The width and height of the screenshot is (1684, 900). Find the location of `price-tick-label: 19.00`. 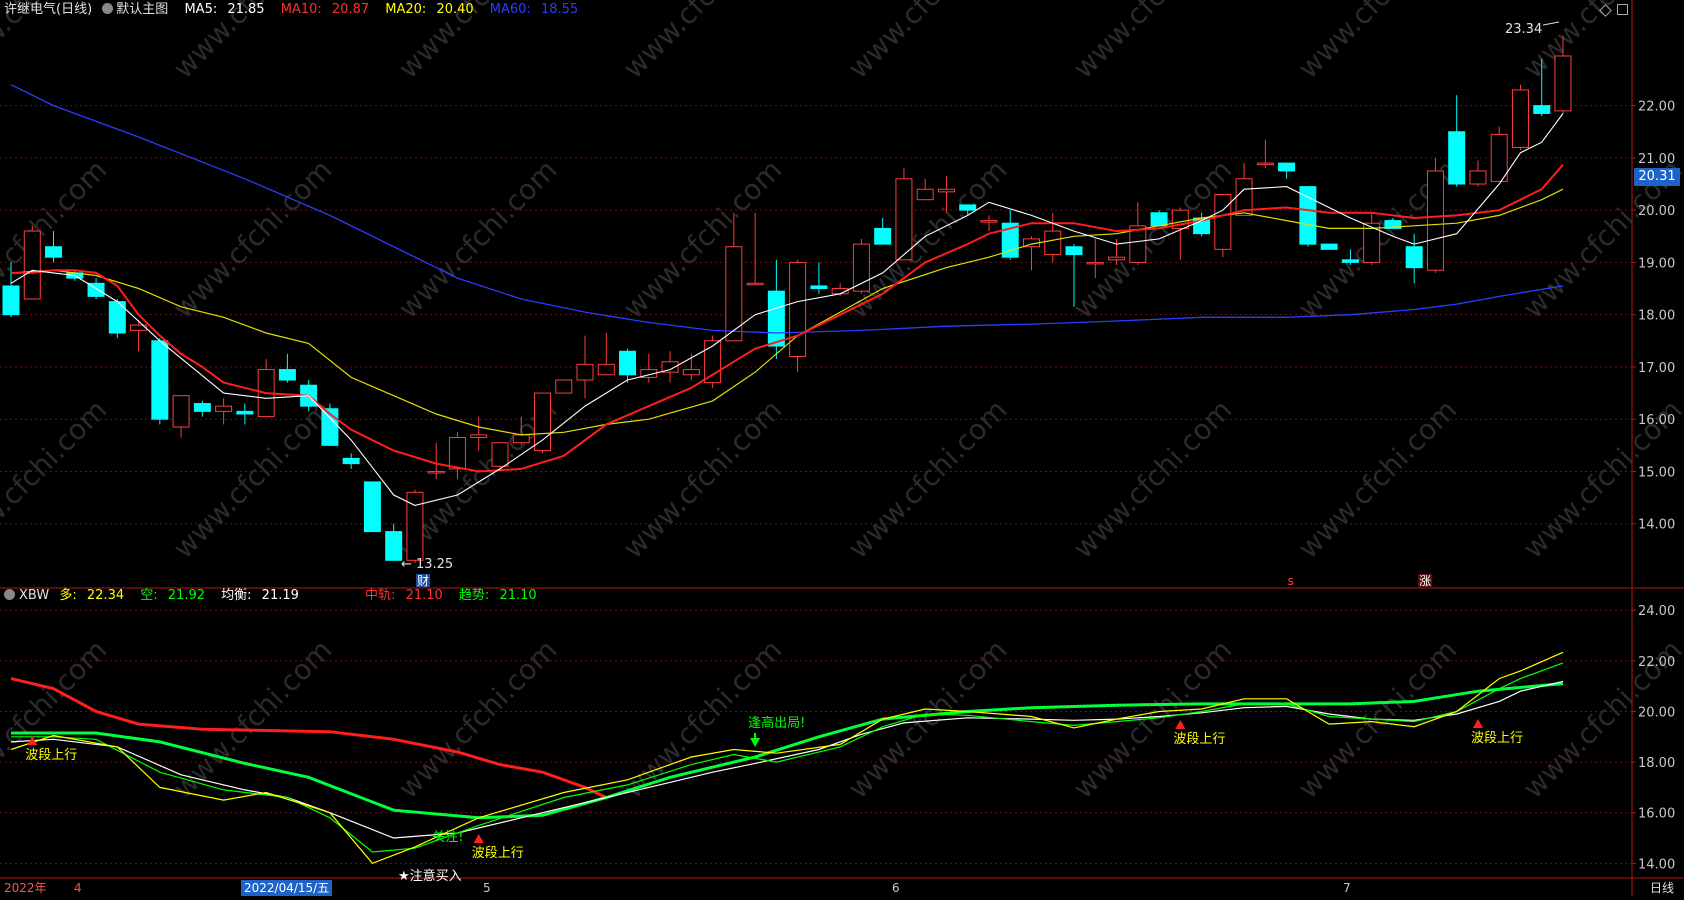

price-tick-label: 19.00 is located at coordinates (1656, 263).